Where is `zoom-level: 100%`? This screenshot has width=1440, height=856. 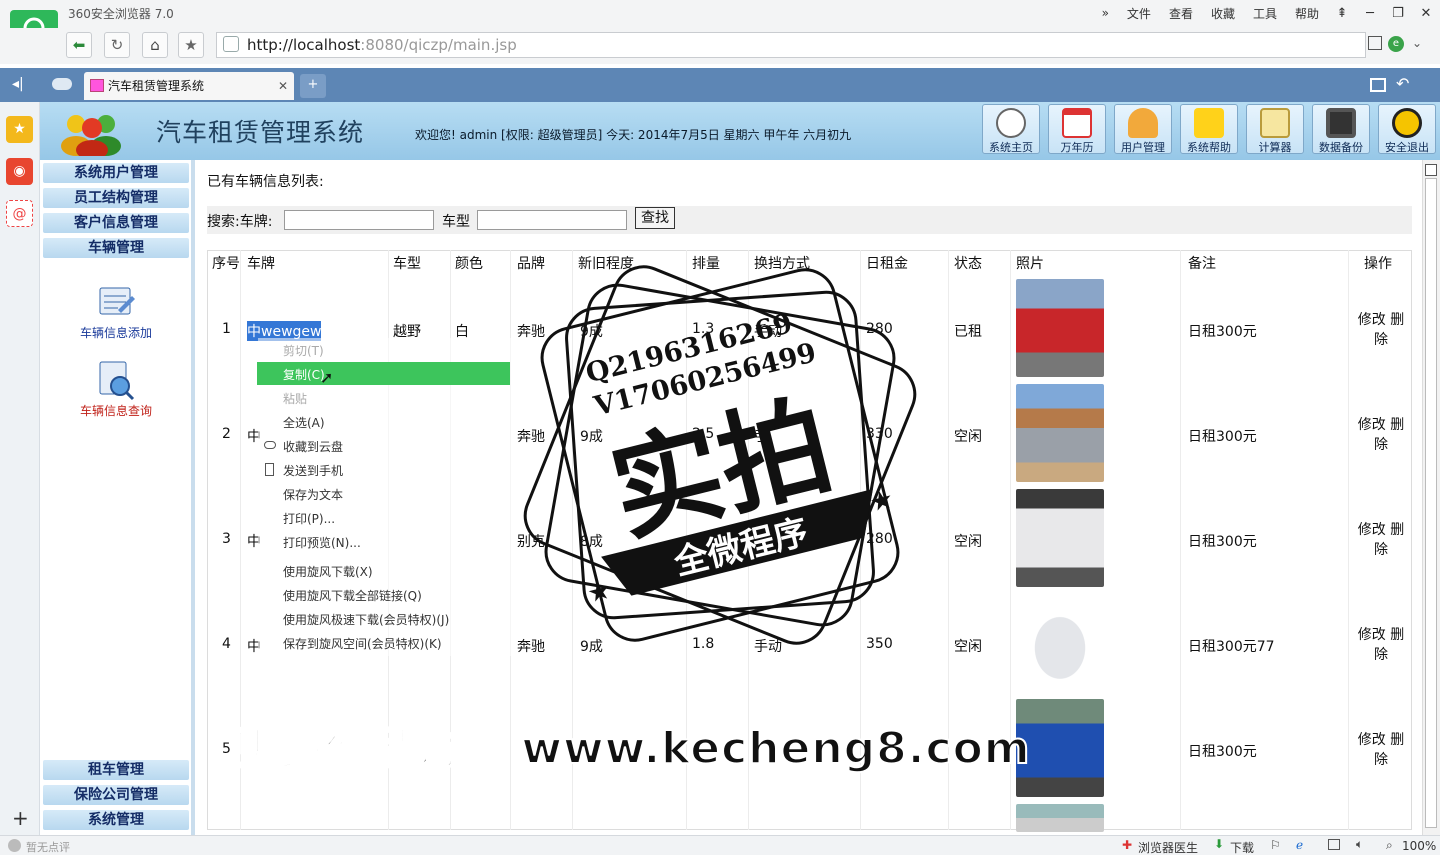 zoom-level: 100% is located at coordinates (1419, 846).